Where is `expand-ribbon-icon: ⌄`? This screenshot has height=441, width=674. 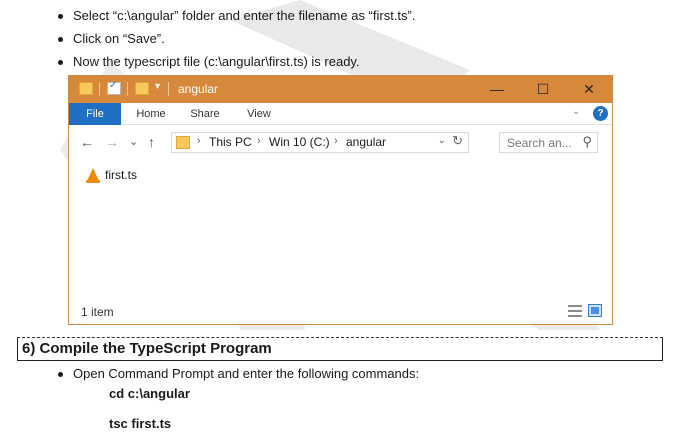 expand-ribbon-icon: ⌄ is located at coordinates (576, 111).